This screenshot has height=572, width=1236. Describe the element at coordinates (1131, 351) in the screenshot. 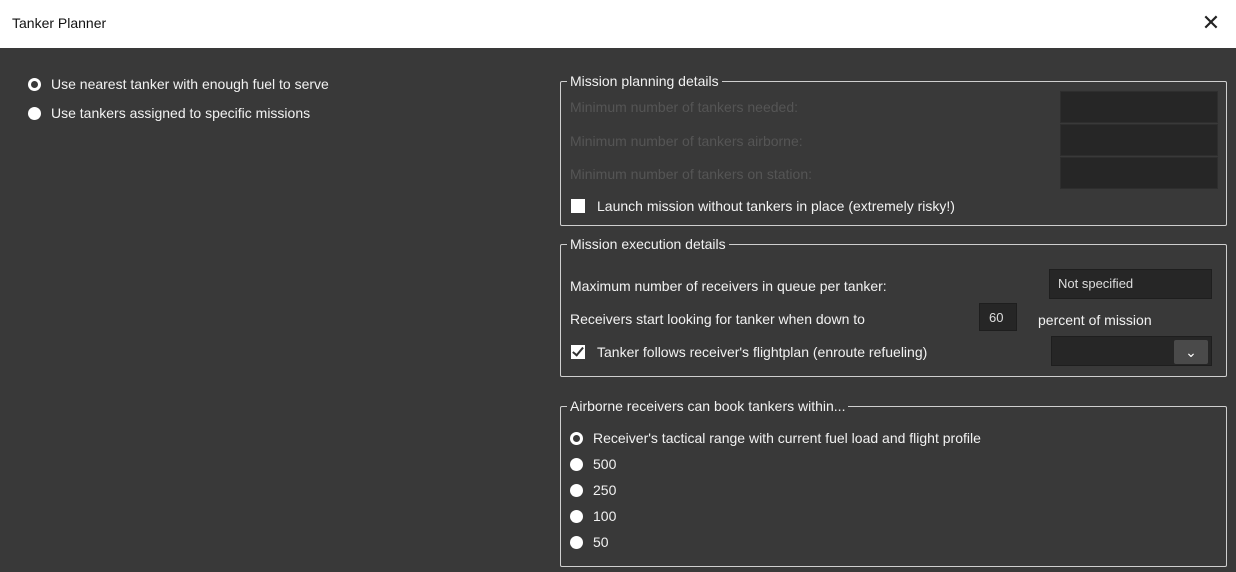

I see `flightplan-dropdown: ⌄` at that location.